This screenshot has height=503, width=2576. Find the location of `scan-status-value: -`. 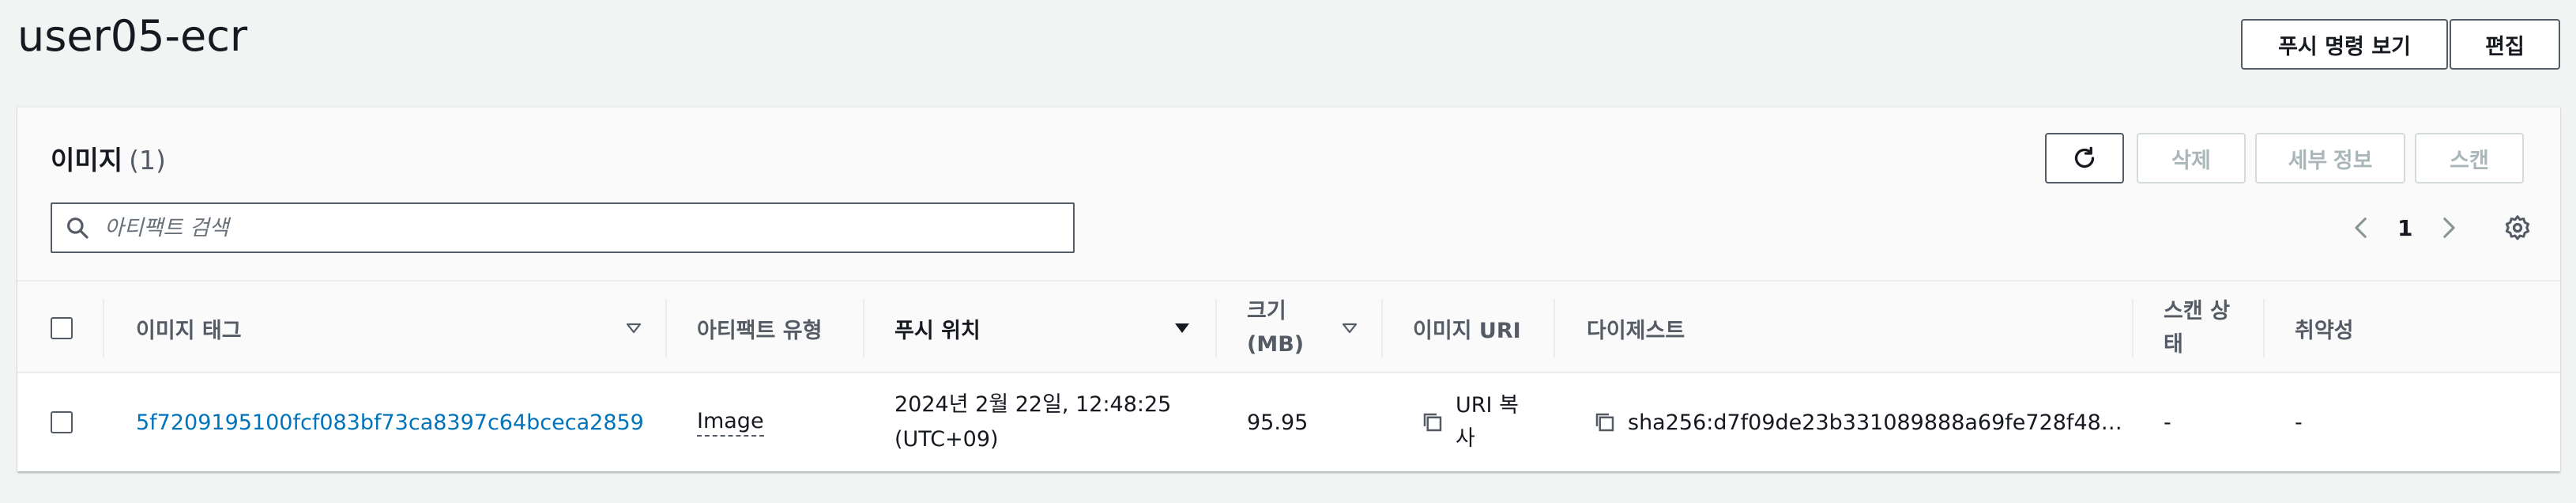

scan-status-value: - is located at coordinates (2167, 422).